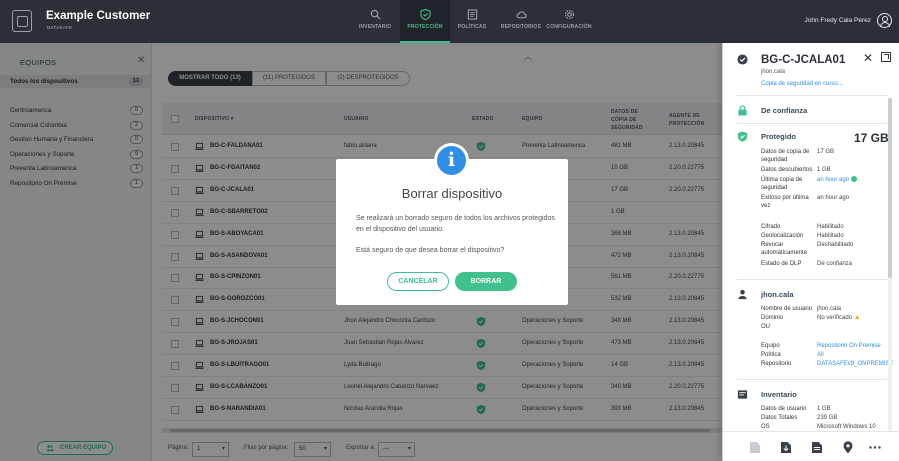  Describe the element at coordinates (824, 409) in the screenshot. I see `user-data-value: 1 GB` at that location.